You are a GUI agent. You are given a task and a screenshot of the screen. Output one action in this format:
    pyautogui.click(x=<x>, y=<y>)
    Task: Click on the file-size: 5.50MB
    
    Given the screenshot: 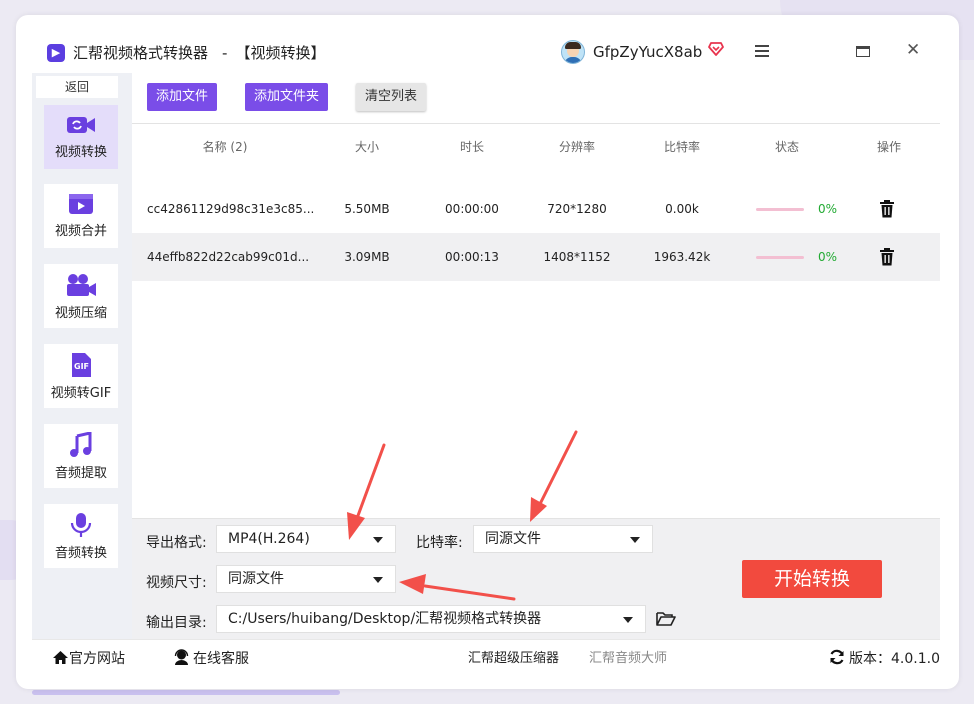 What is the action you would take?
    pyautogui.click(x=367, y=209)
    